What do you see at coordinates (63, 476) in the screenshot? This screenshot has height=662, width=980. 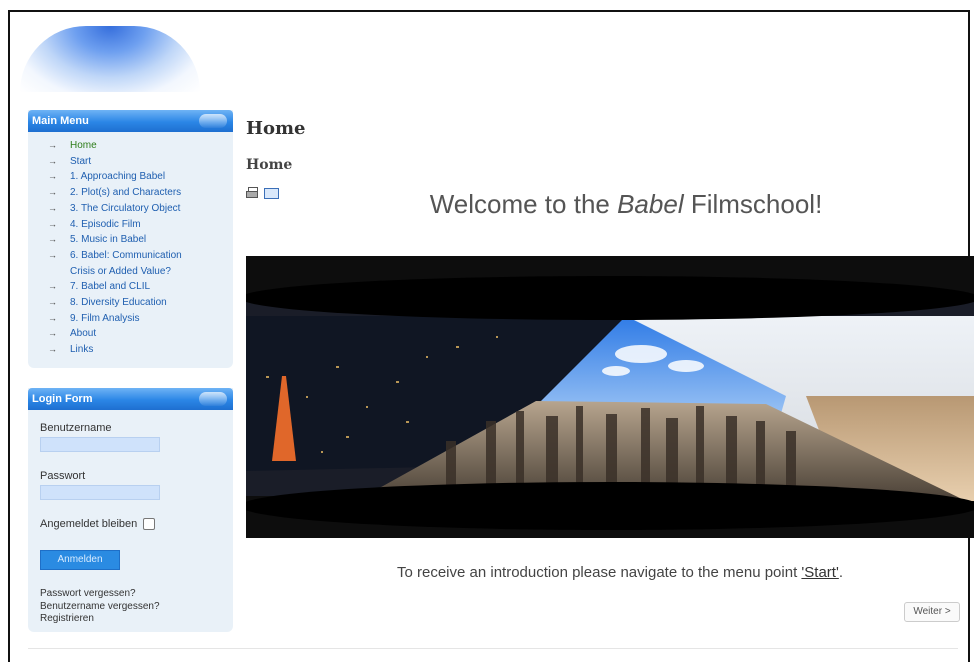 I see `password-label: Passwort` at bounding box center [63, 476].